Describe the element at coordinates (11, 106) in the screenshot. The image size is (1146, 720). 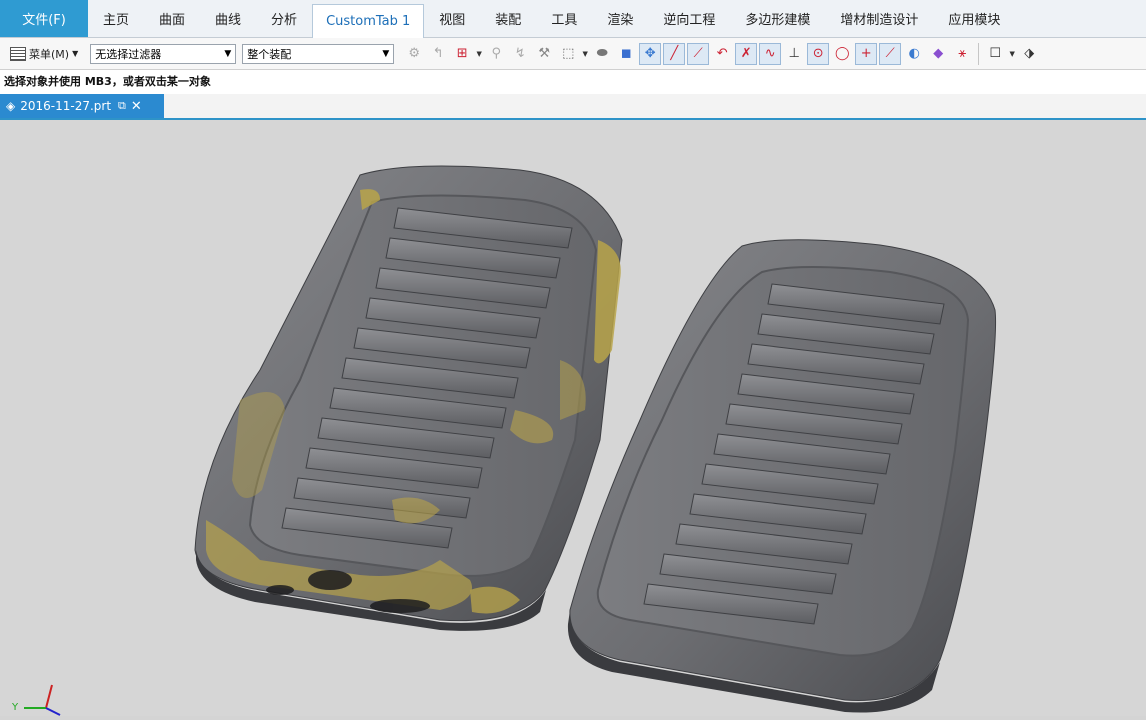
I see `part-file-icon: ◈` at that location.